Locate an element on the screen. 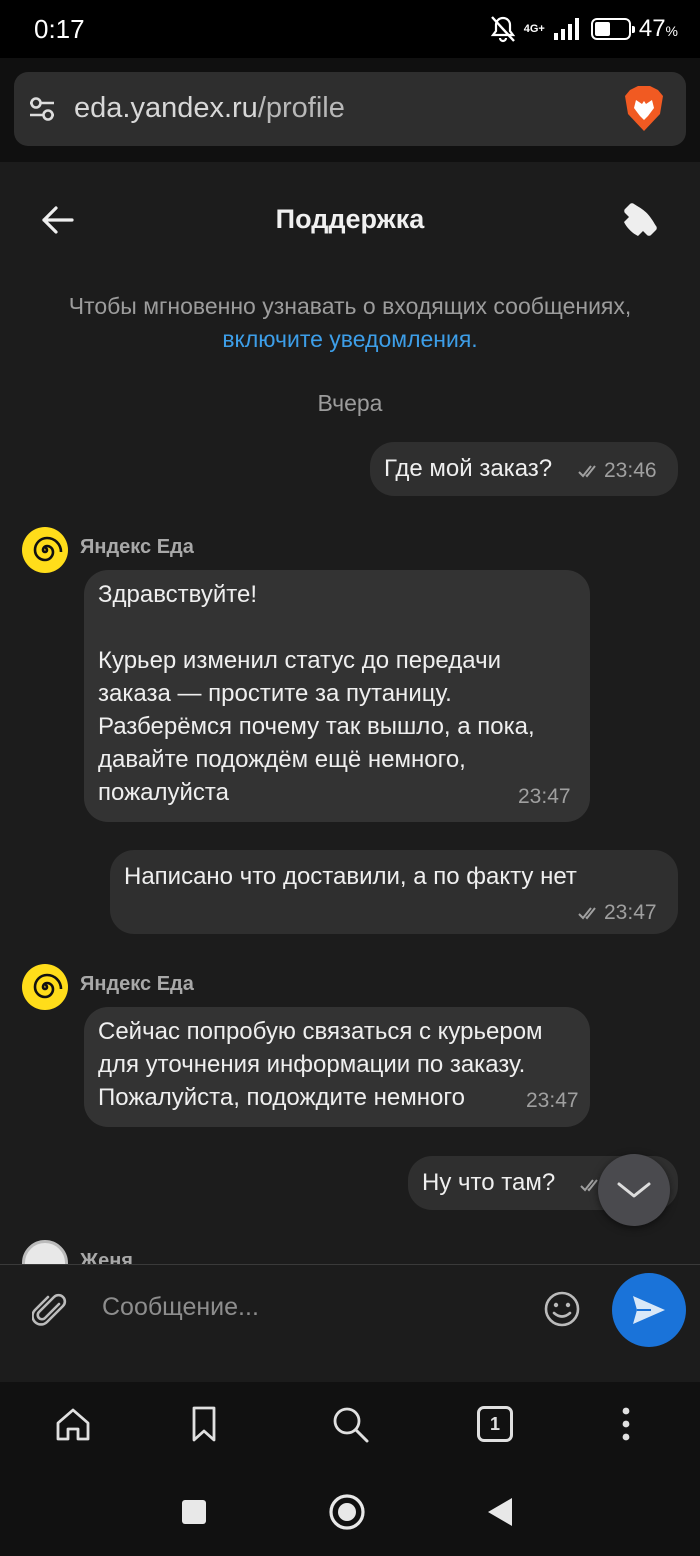 The width and height of the screenshot is (700, 1556). paperclip-icon is located at coordinates (51, 1311).